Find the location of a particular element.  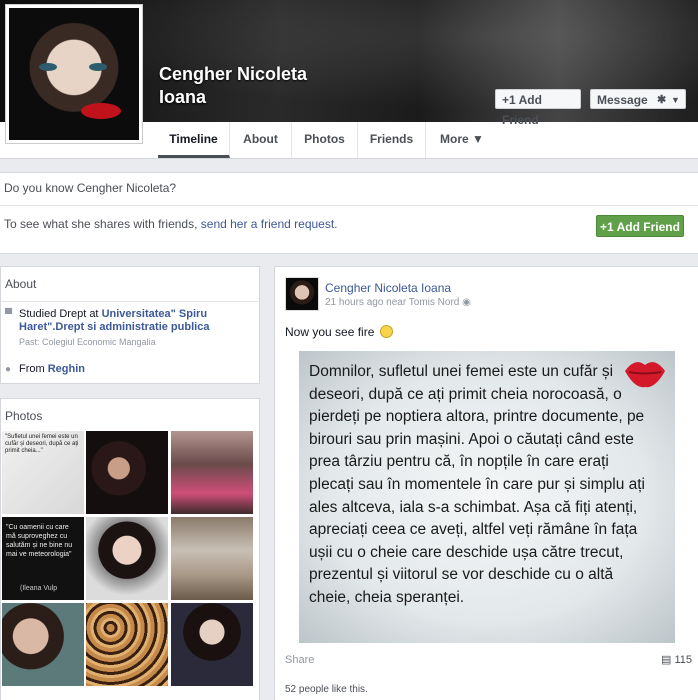

tab-more: More ▼ is located at coordinates (462, 140).